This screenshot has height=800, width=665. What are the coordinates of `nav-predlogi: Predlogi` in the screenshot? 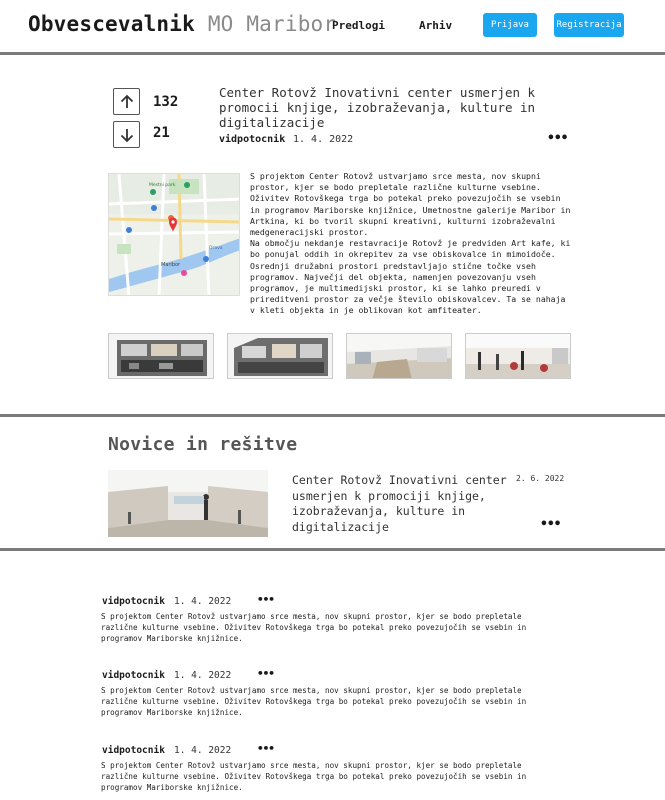 It's located at (358, 25).